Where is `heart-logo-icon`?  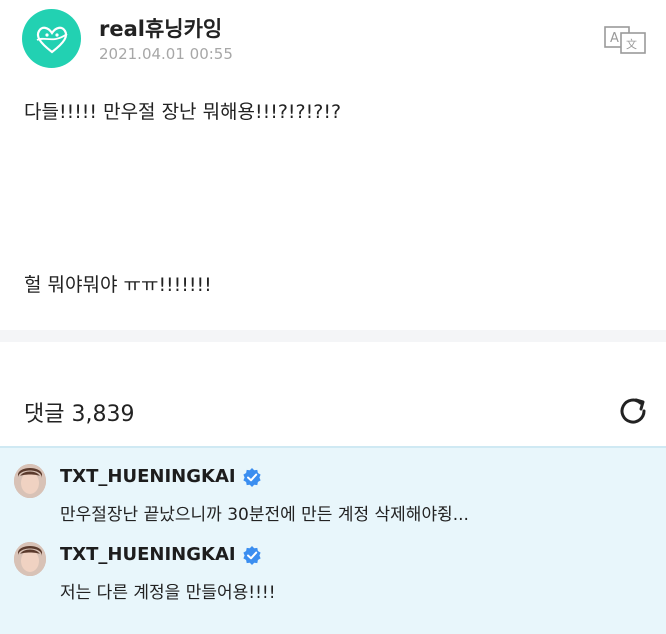 heart-logo-icon is located at coordinates (52, 39).